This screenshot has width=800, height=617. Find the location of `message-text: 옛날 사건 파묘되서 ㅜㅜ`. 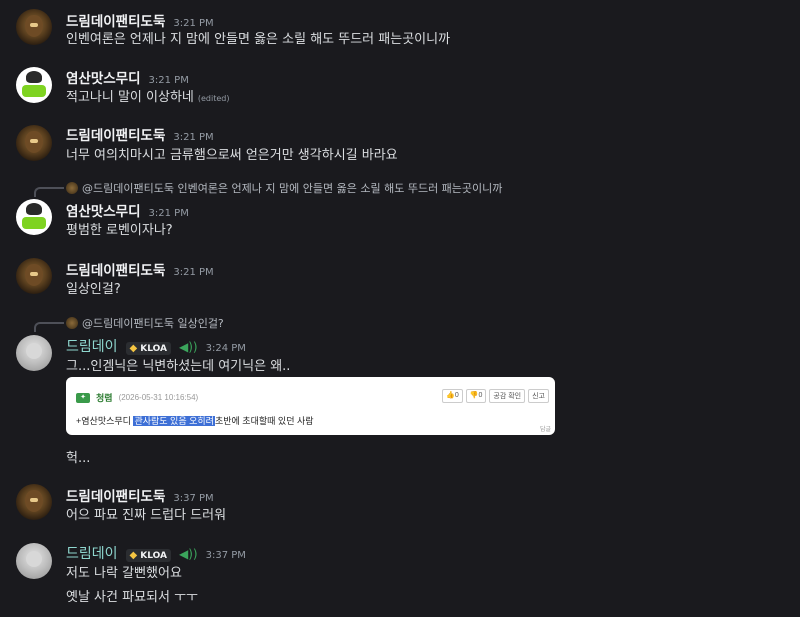

message-text: 옛날 사건 파묘되서 ㅜㅜ is located at coordinates (132, 597).